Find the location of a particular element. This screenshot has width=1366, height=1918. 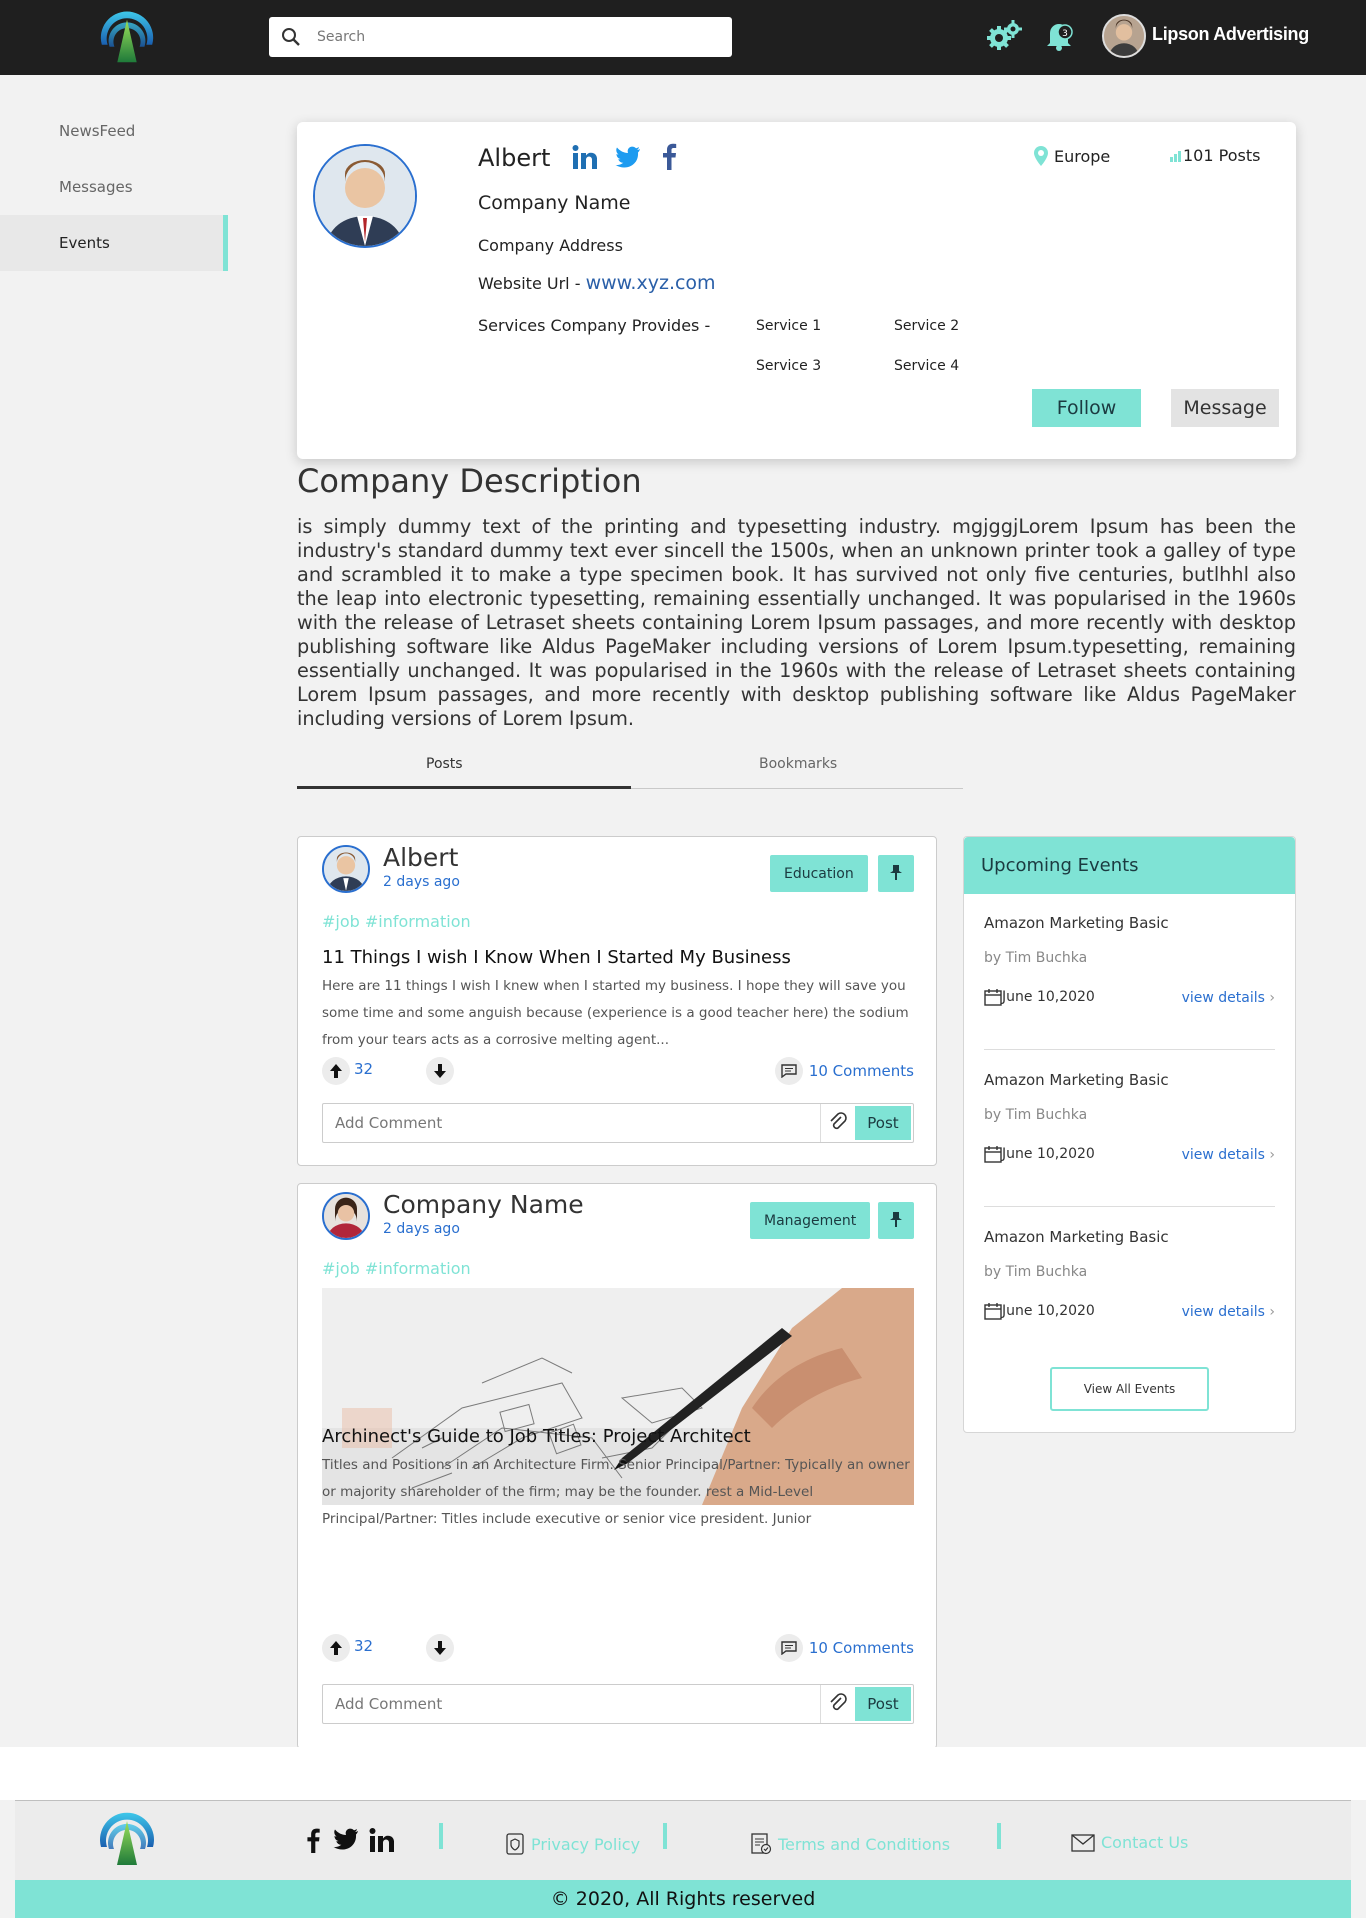

user-name: Lipson Advertising is located at coordinates (1230, 34).